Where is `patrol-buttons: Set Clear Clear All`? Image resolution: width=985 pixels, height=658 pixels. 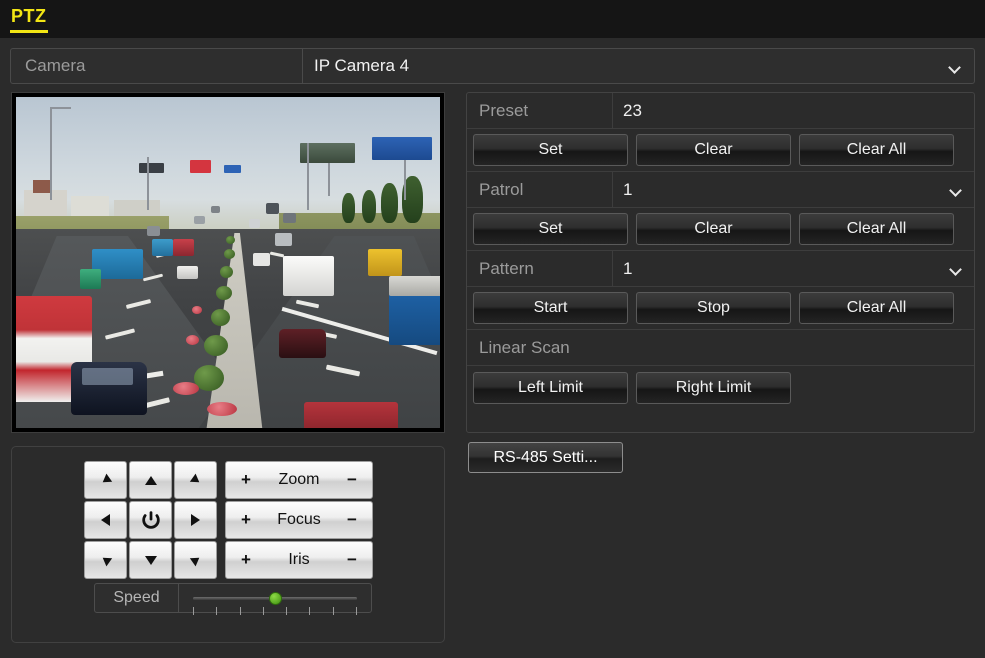
patrol-buttons: Set Clear Clear All is located at coordinates (720, 229).